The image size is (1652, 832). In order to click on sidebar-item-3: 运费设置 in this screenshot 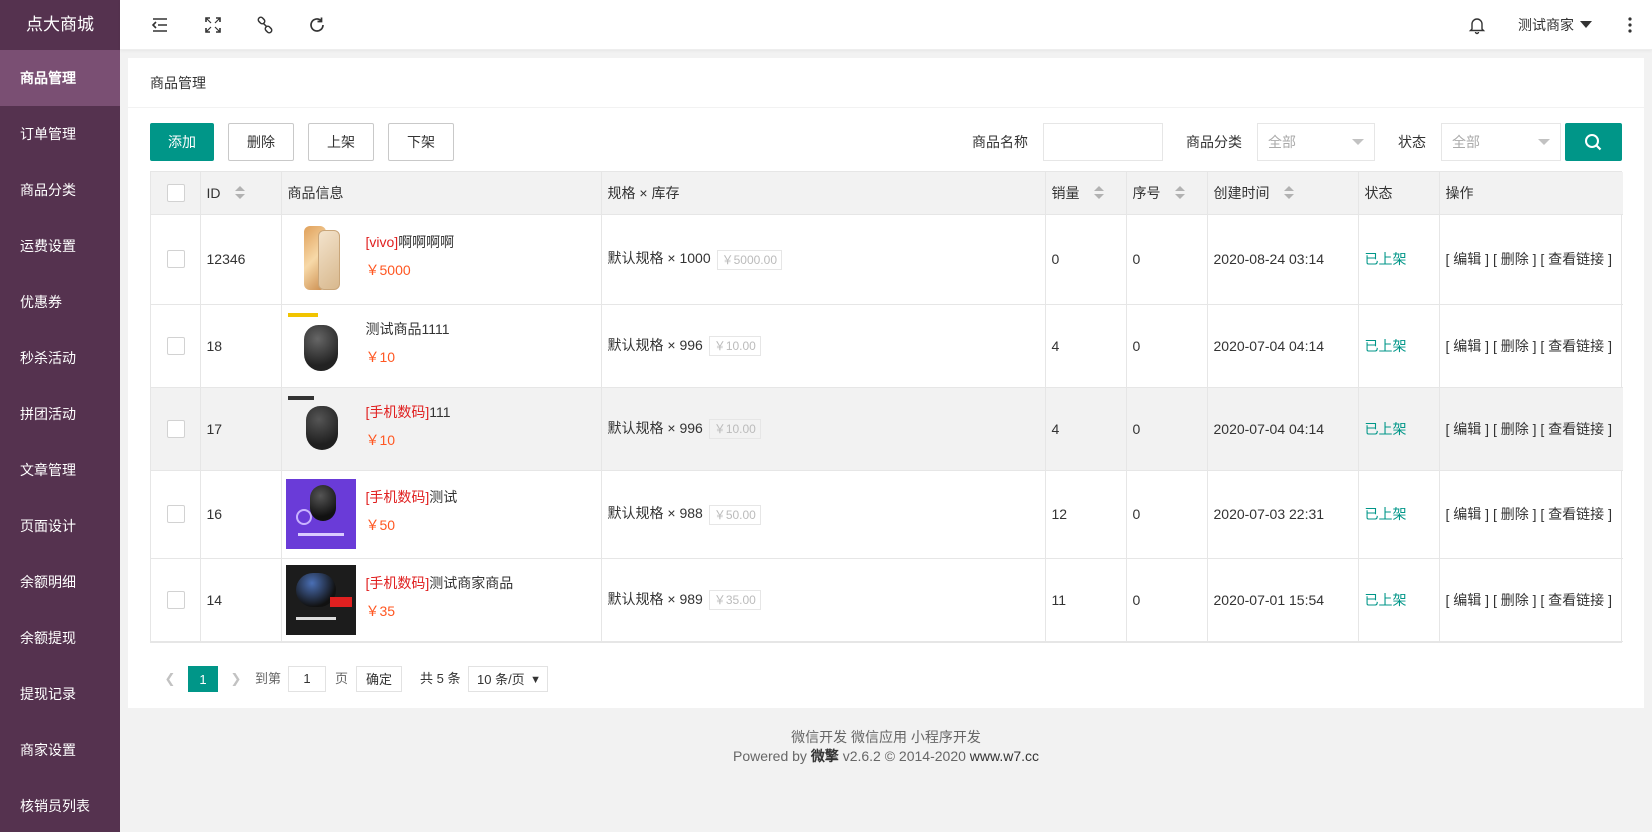, I will do `click(60, 246)`.